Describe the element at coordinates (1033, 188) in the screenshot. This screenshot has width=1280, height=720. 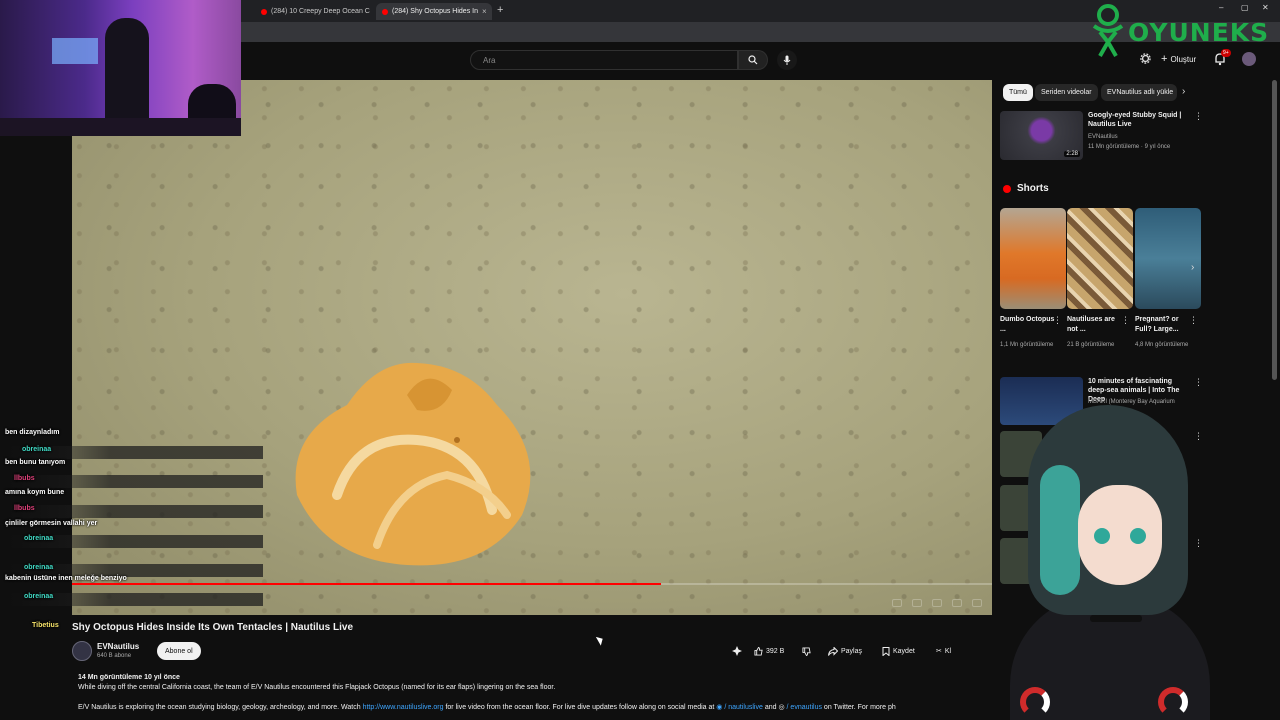
I see `shorts-heading: Shorts` at that location.